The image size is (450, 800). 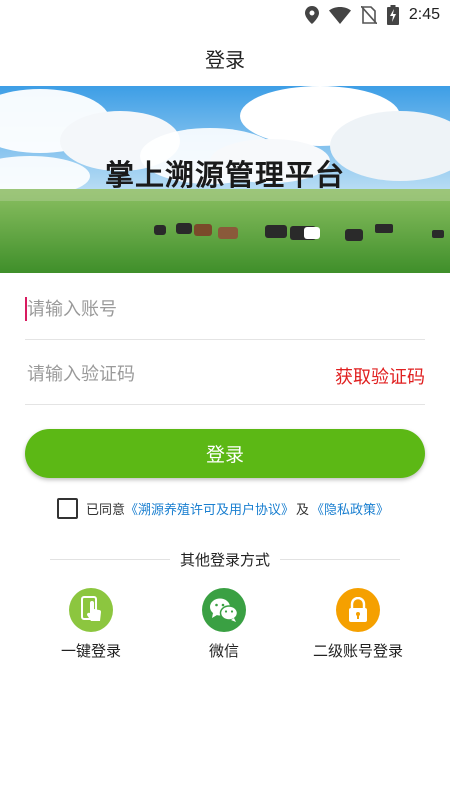 I want to click on one-tap-login-option: 一键登录, so click(x=91, y=624).